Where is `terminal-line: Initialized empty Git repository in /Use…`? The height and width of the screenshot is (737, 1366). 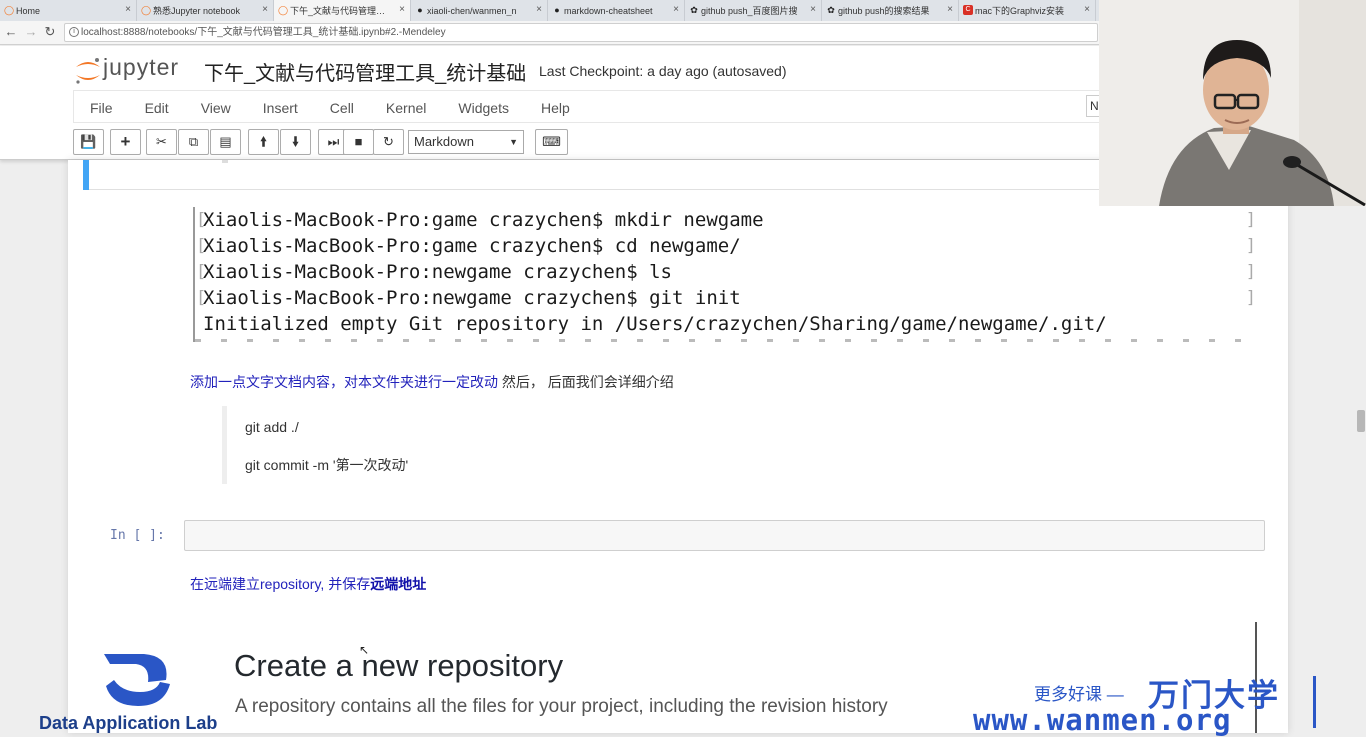
terminal-line: Initialized empty Git repository in /Use… is located at coordinates (655, 324).